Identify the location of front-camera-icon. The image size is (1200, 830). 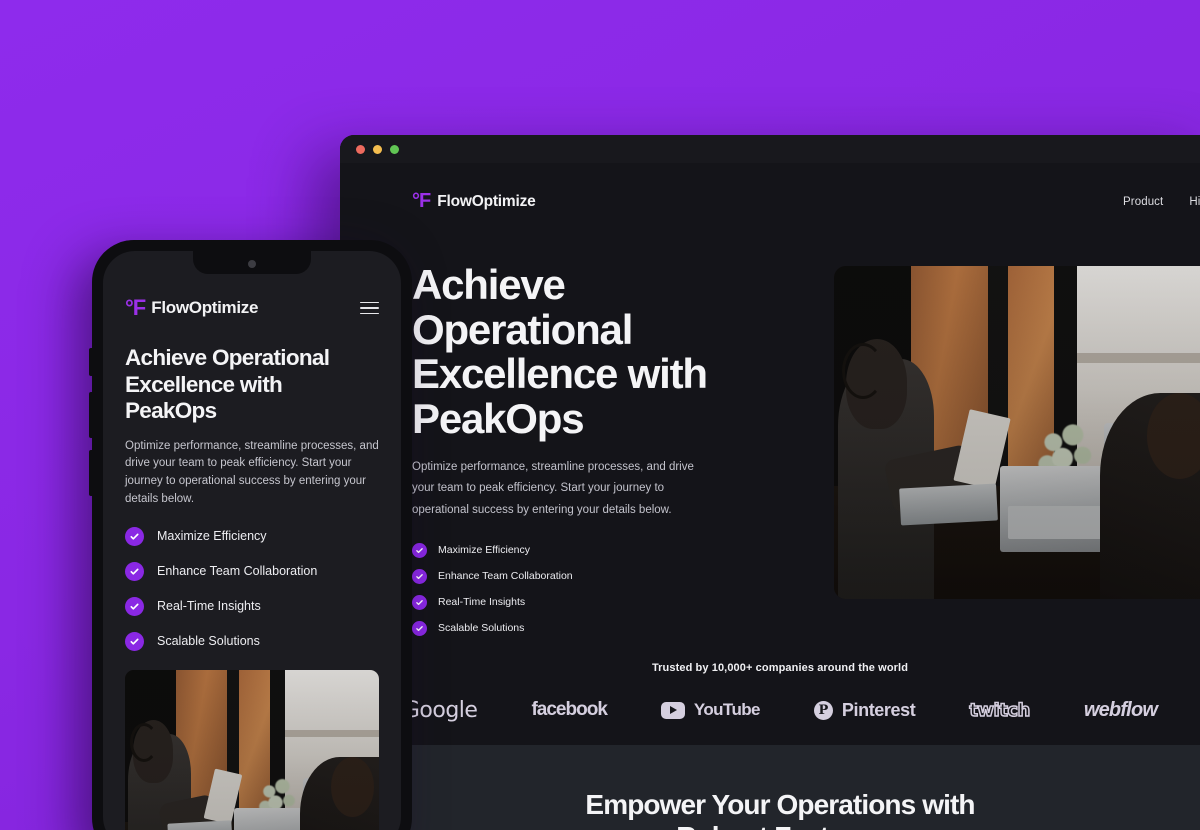
(252, 263).